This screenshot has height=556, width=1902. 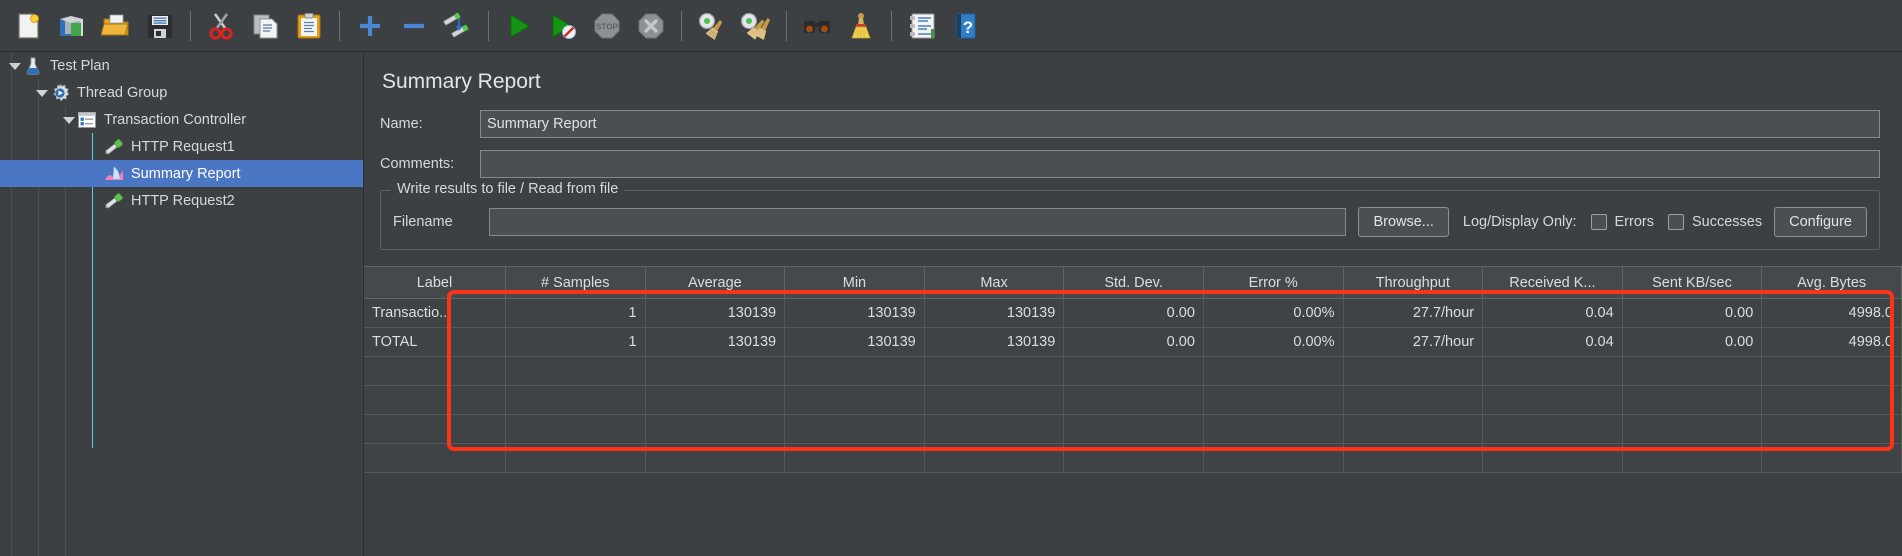 What do you see at coordinates (817, 26) in the screenshot?
I see `search-icon` at bounding box center [817, 26].